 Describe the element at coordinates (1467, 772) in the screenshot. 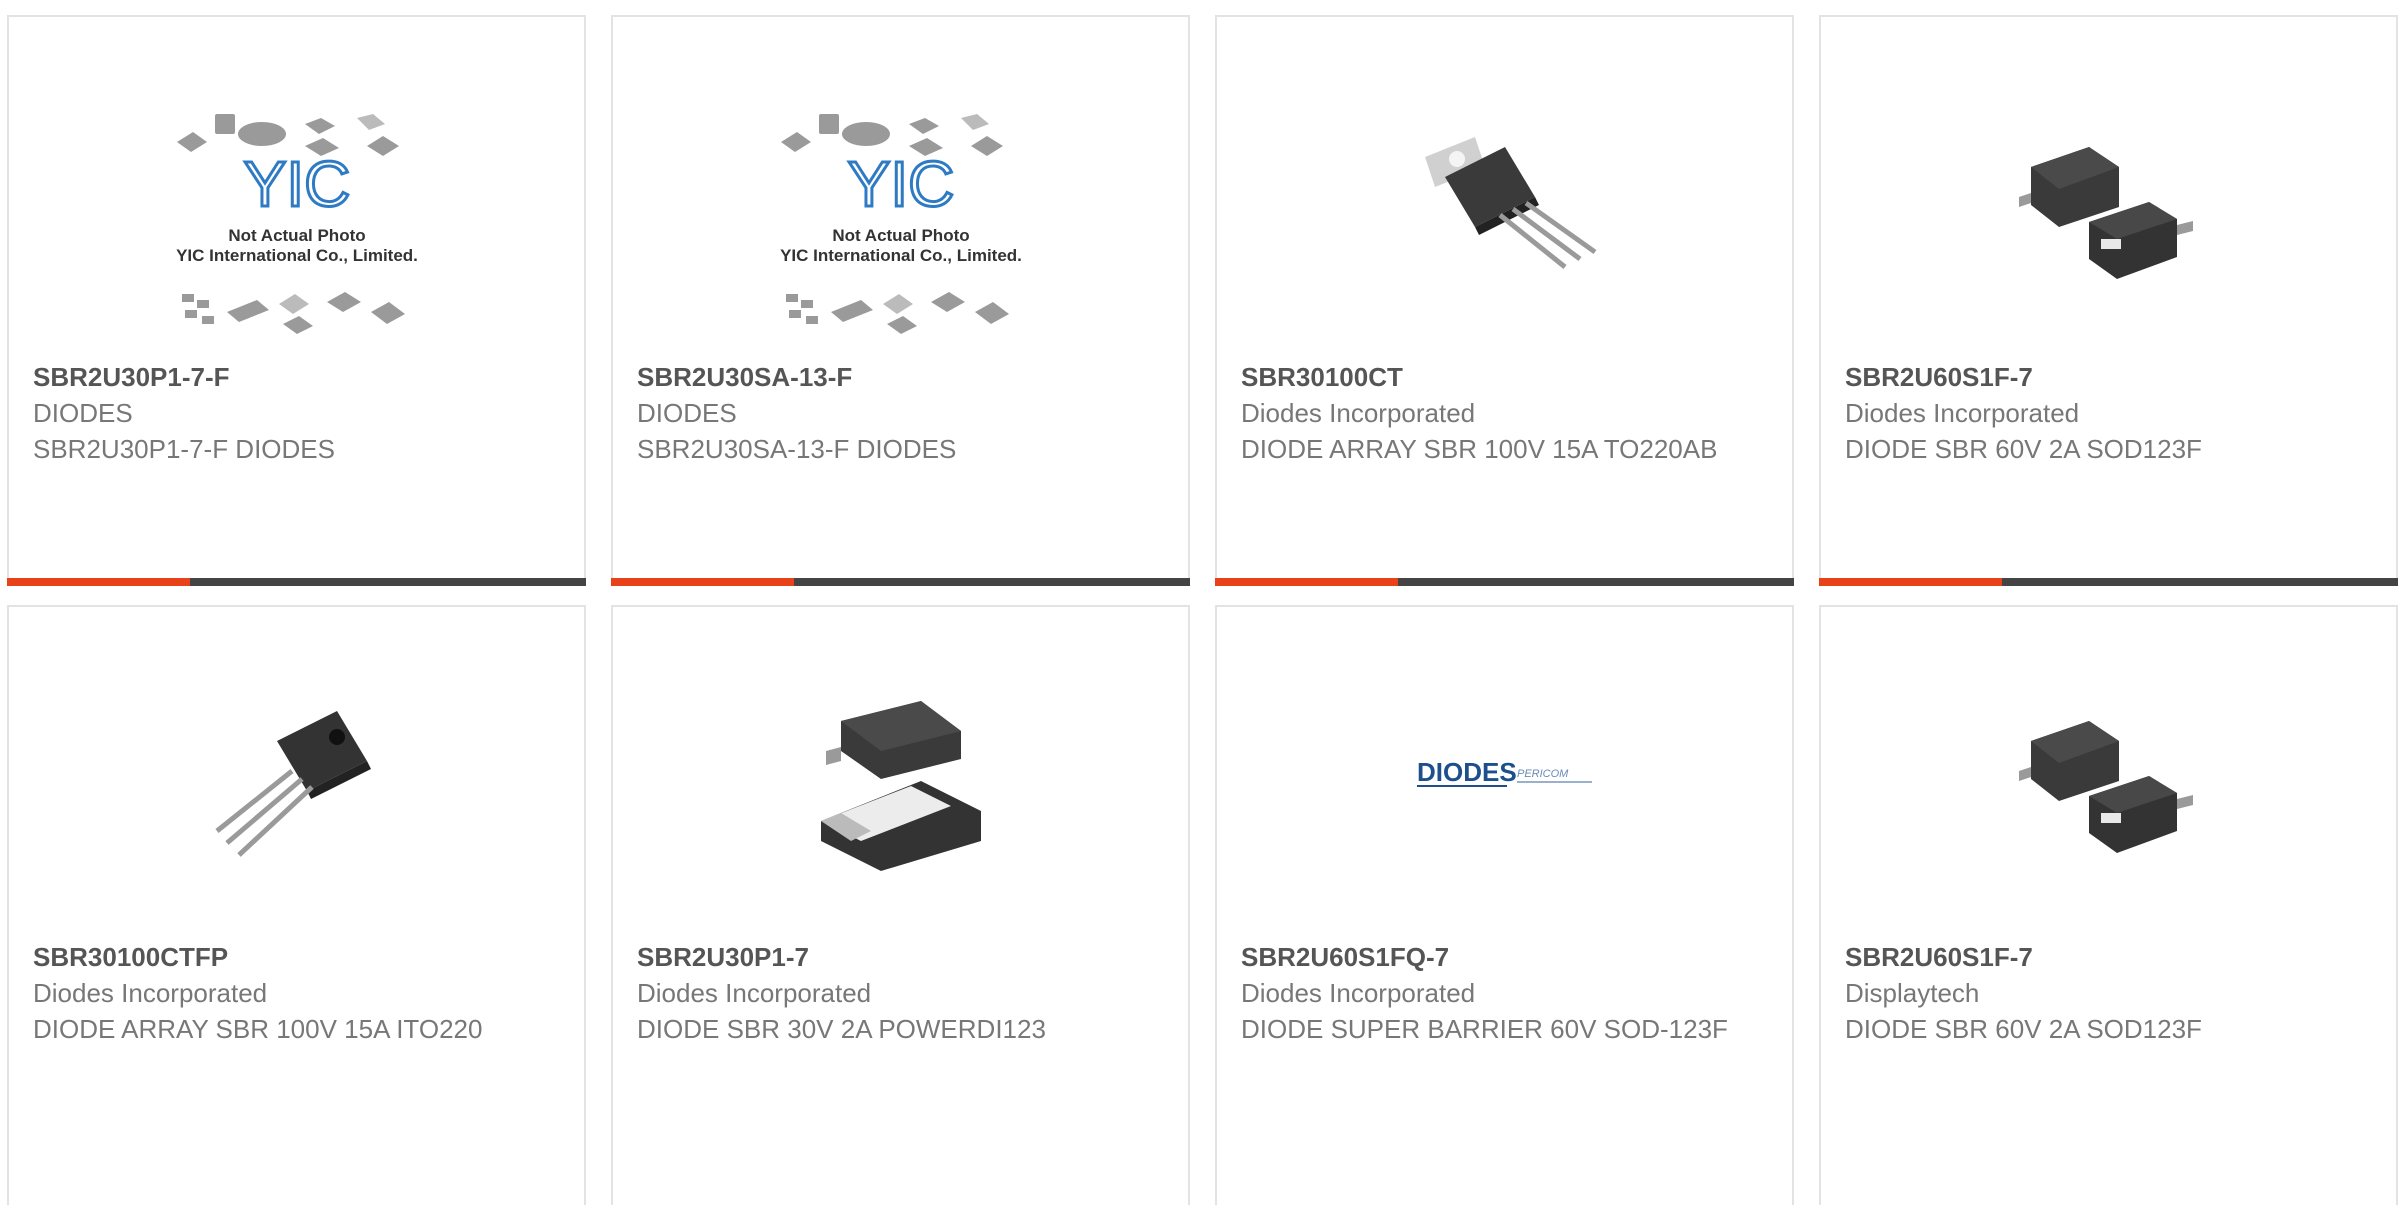

I see `diodes-logo: DIODES` at that location.